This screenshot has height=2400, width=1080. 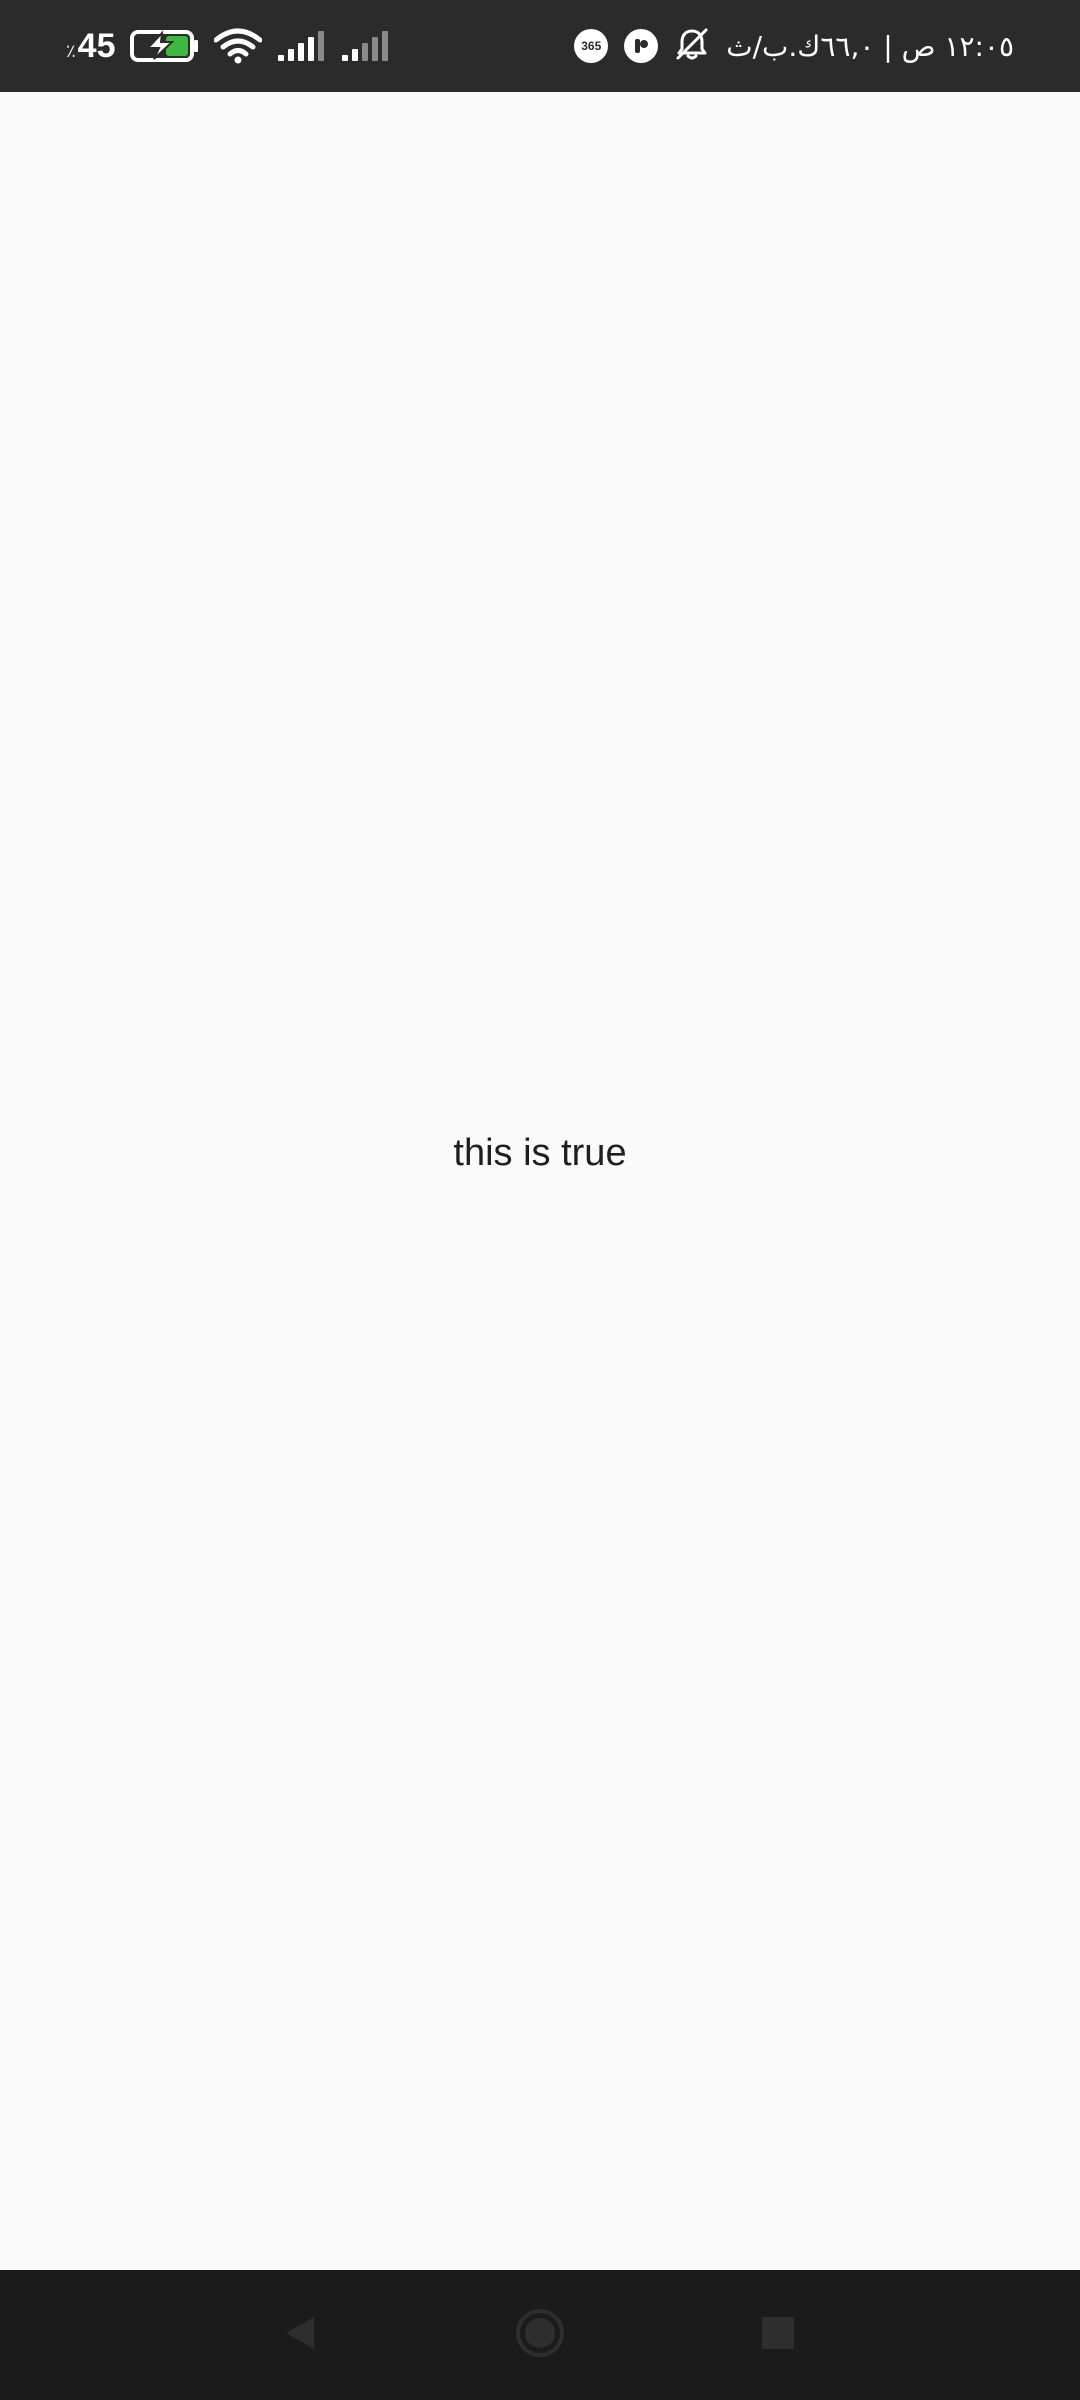 I want to click on recents-button, so click(x=778, y=2335).